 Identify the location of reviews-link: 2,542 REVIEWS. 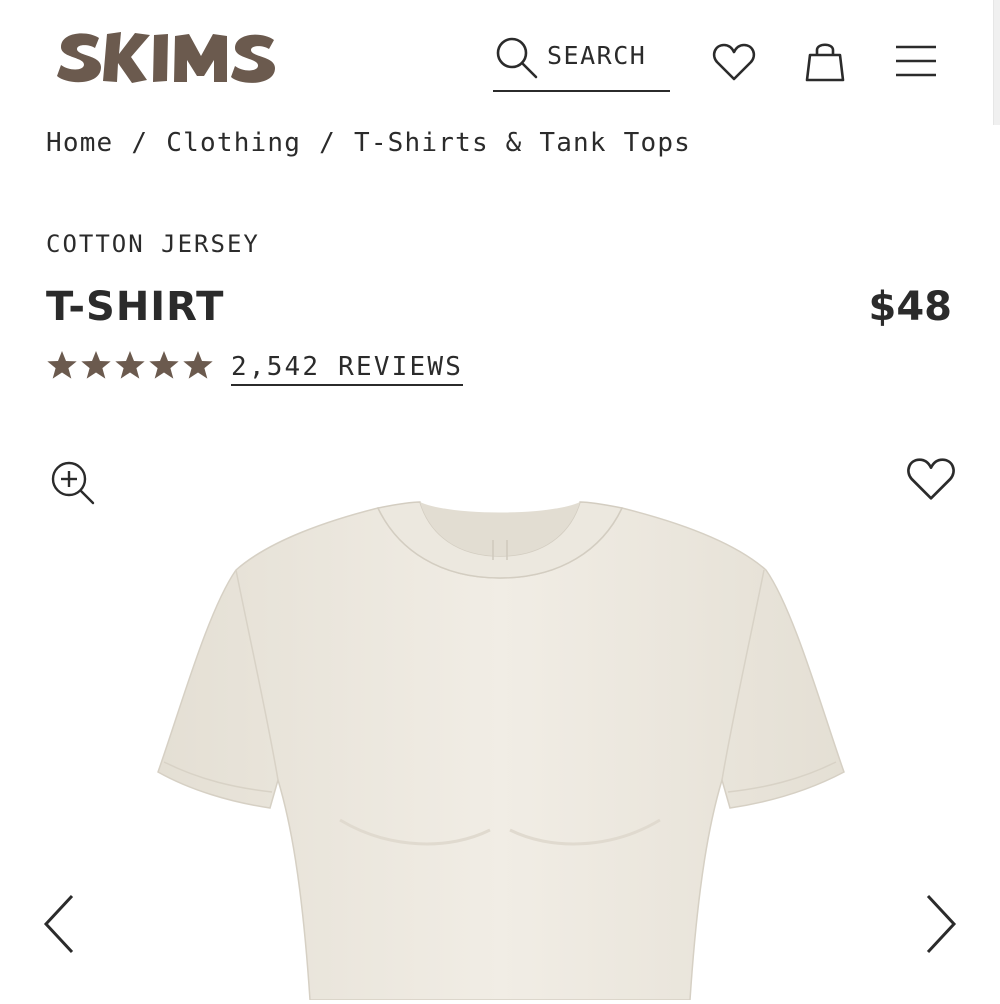
(347, 369).